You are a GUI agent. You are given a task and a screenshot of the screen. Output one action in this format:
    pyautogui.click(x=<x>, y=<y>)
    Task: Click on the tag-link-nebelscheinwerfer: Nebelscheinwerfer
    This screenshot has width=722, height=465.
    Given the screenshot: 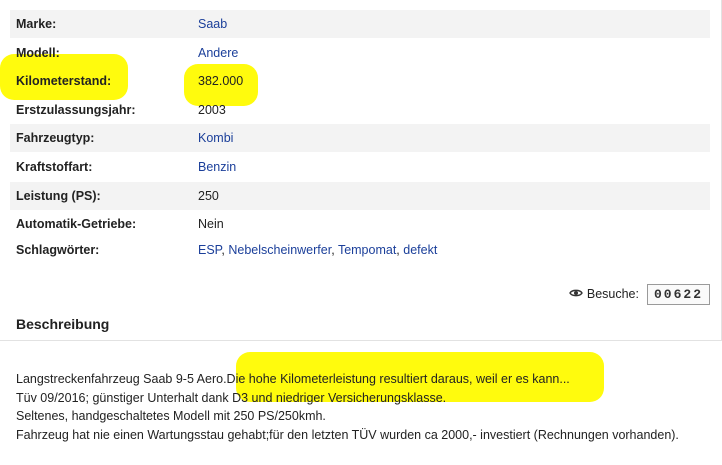 What is the action you would take?
    pyautogui.click(x=279, y=250)
    